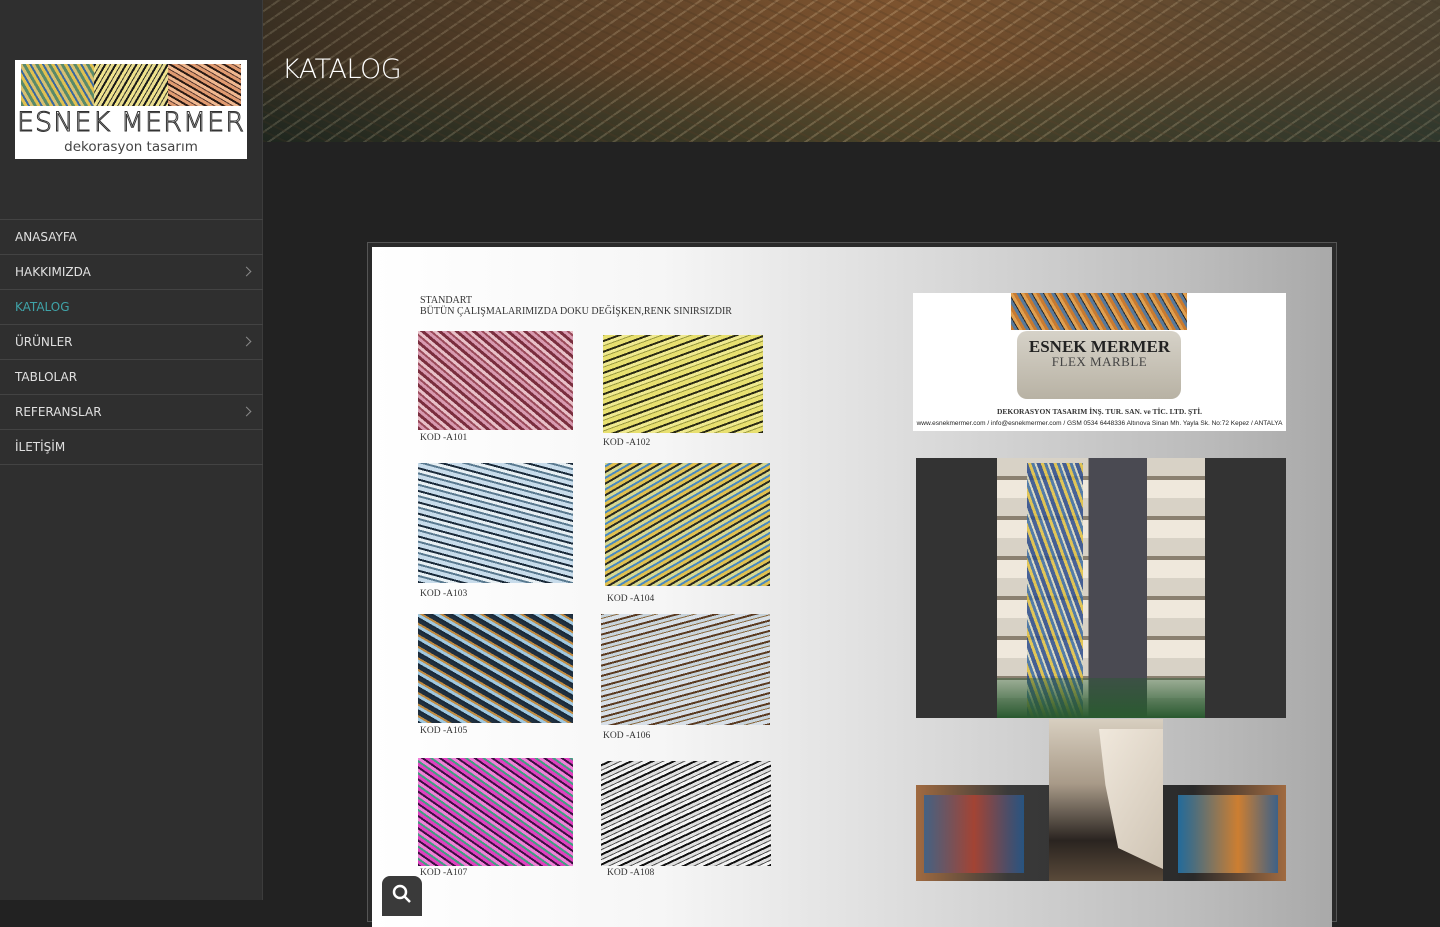 The height and width of the screenshot is (927, 1440). What do you see at coordinates (495, 668) in the screenshot?
I see `swatch-a105` at bounding box center [495, 668].